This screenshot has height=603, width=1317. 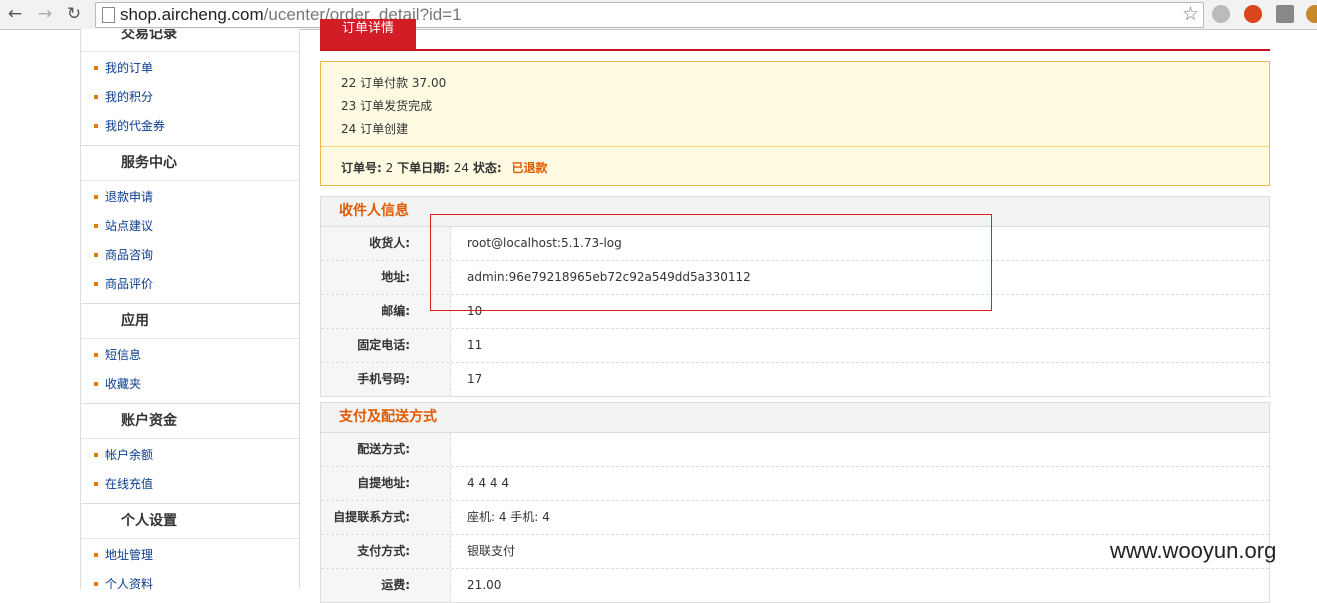 What do you see at coordinates (475, 379) in the screenshot?
I see `row-value: 17` at bounding box center [475, 379].